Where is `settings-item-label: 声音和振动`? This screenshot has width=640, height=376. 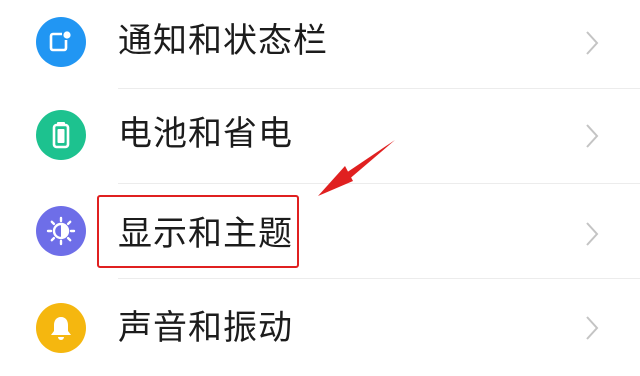
settings-item-label: 声音和振动 is located at coordinates (205, 328).